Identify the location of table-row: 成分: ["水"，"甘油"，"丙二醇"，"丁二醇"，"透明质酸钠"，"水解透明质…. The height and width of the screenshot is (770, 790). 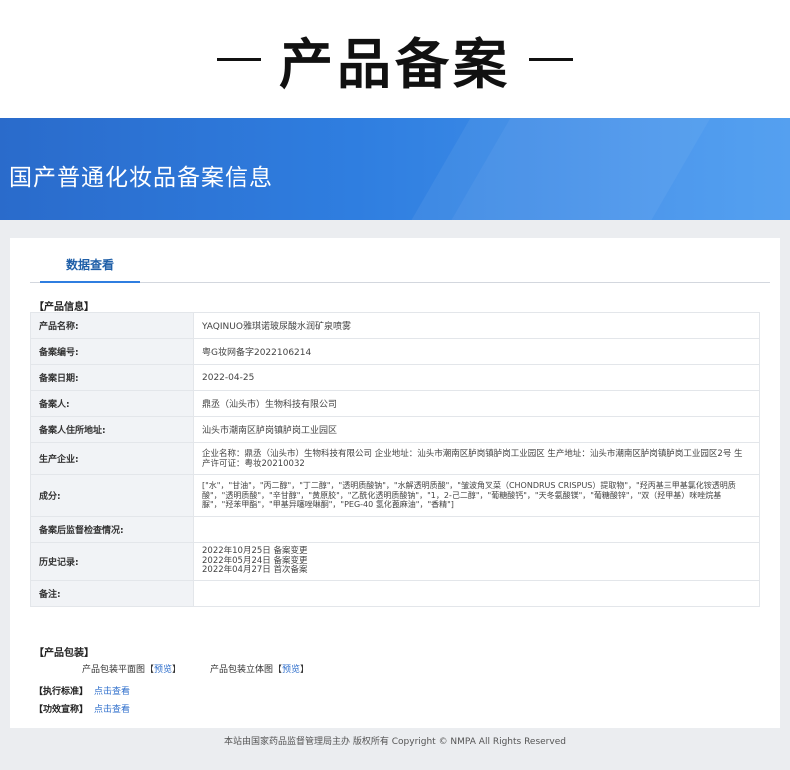
(395, 495).